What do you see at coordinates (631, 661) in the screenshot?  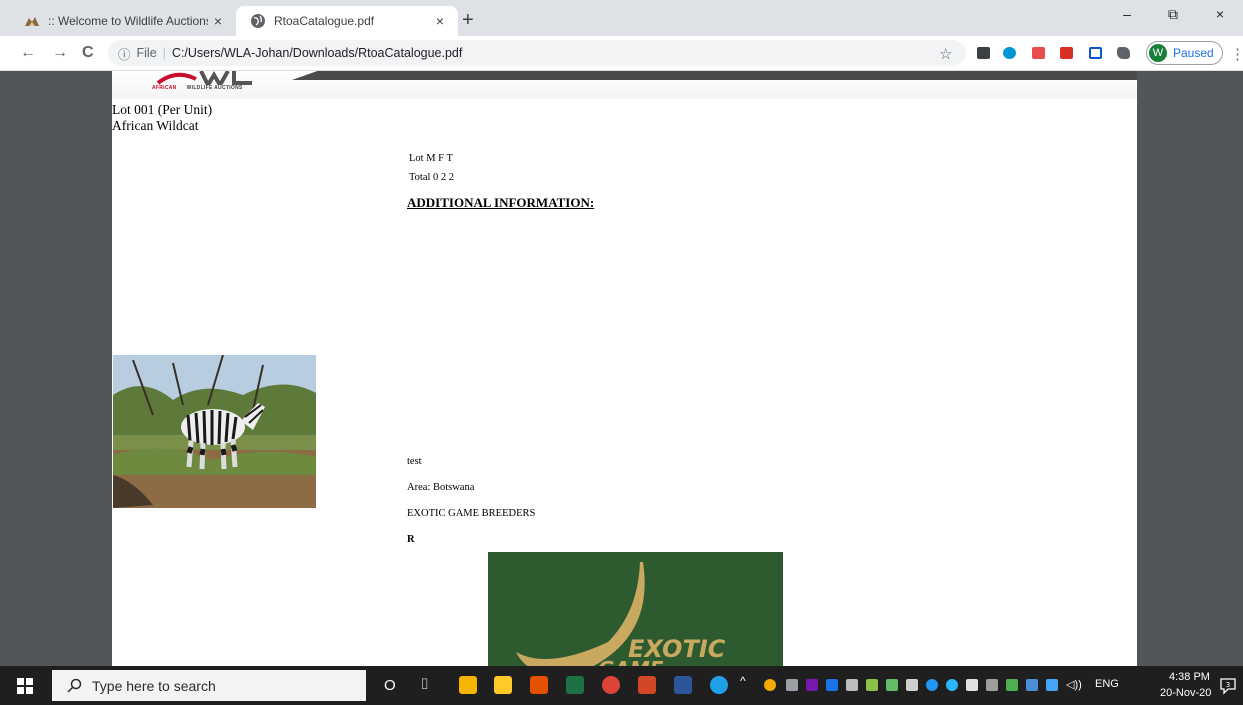 I see `game-logo-text: GAME` at bounding box center [631, 661].